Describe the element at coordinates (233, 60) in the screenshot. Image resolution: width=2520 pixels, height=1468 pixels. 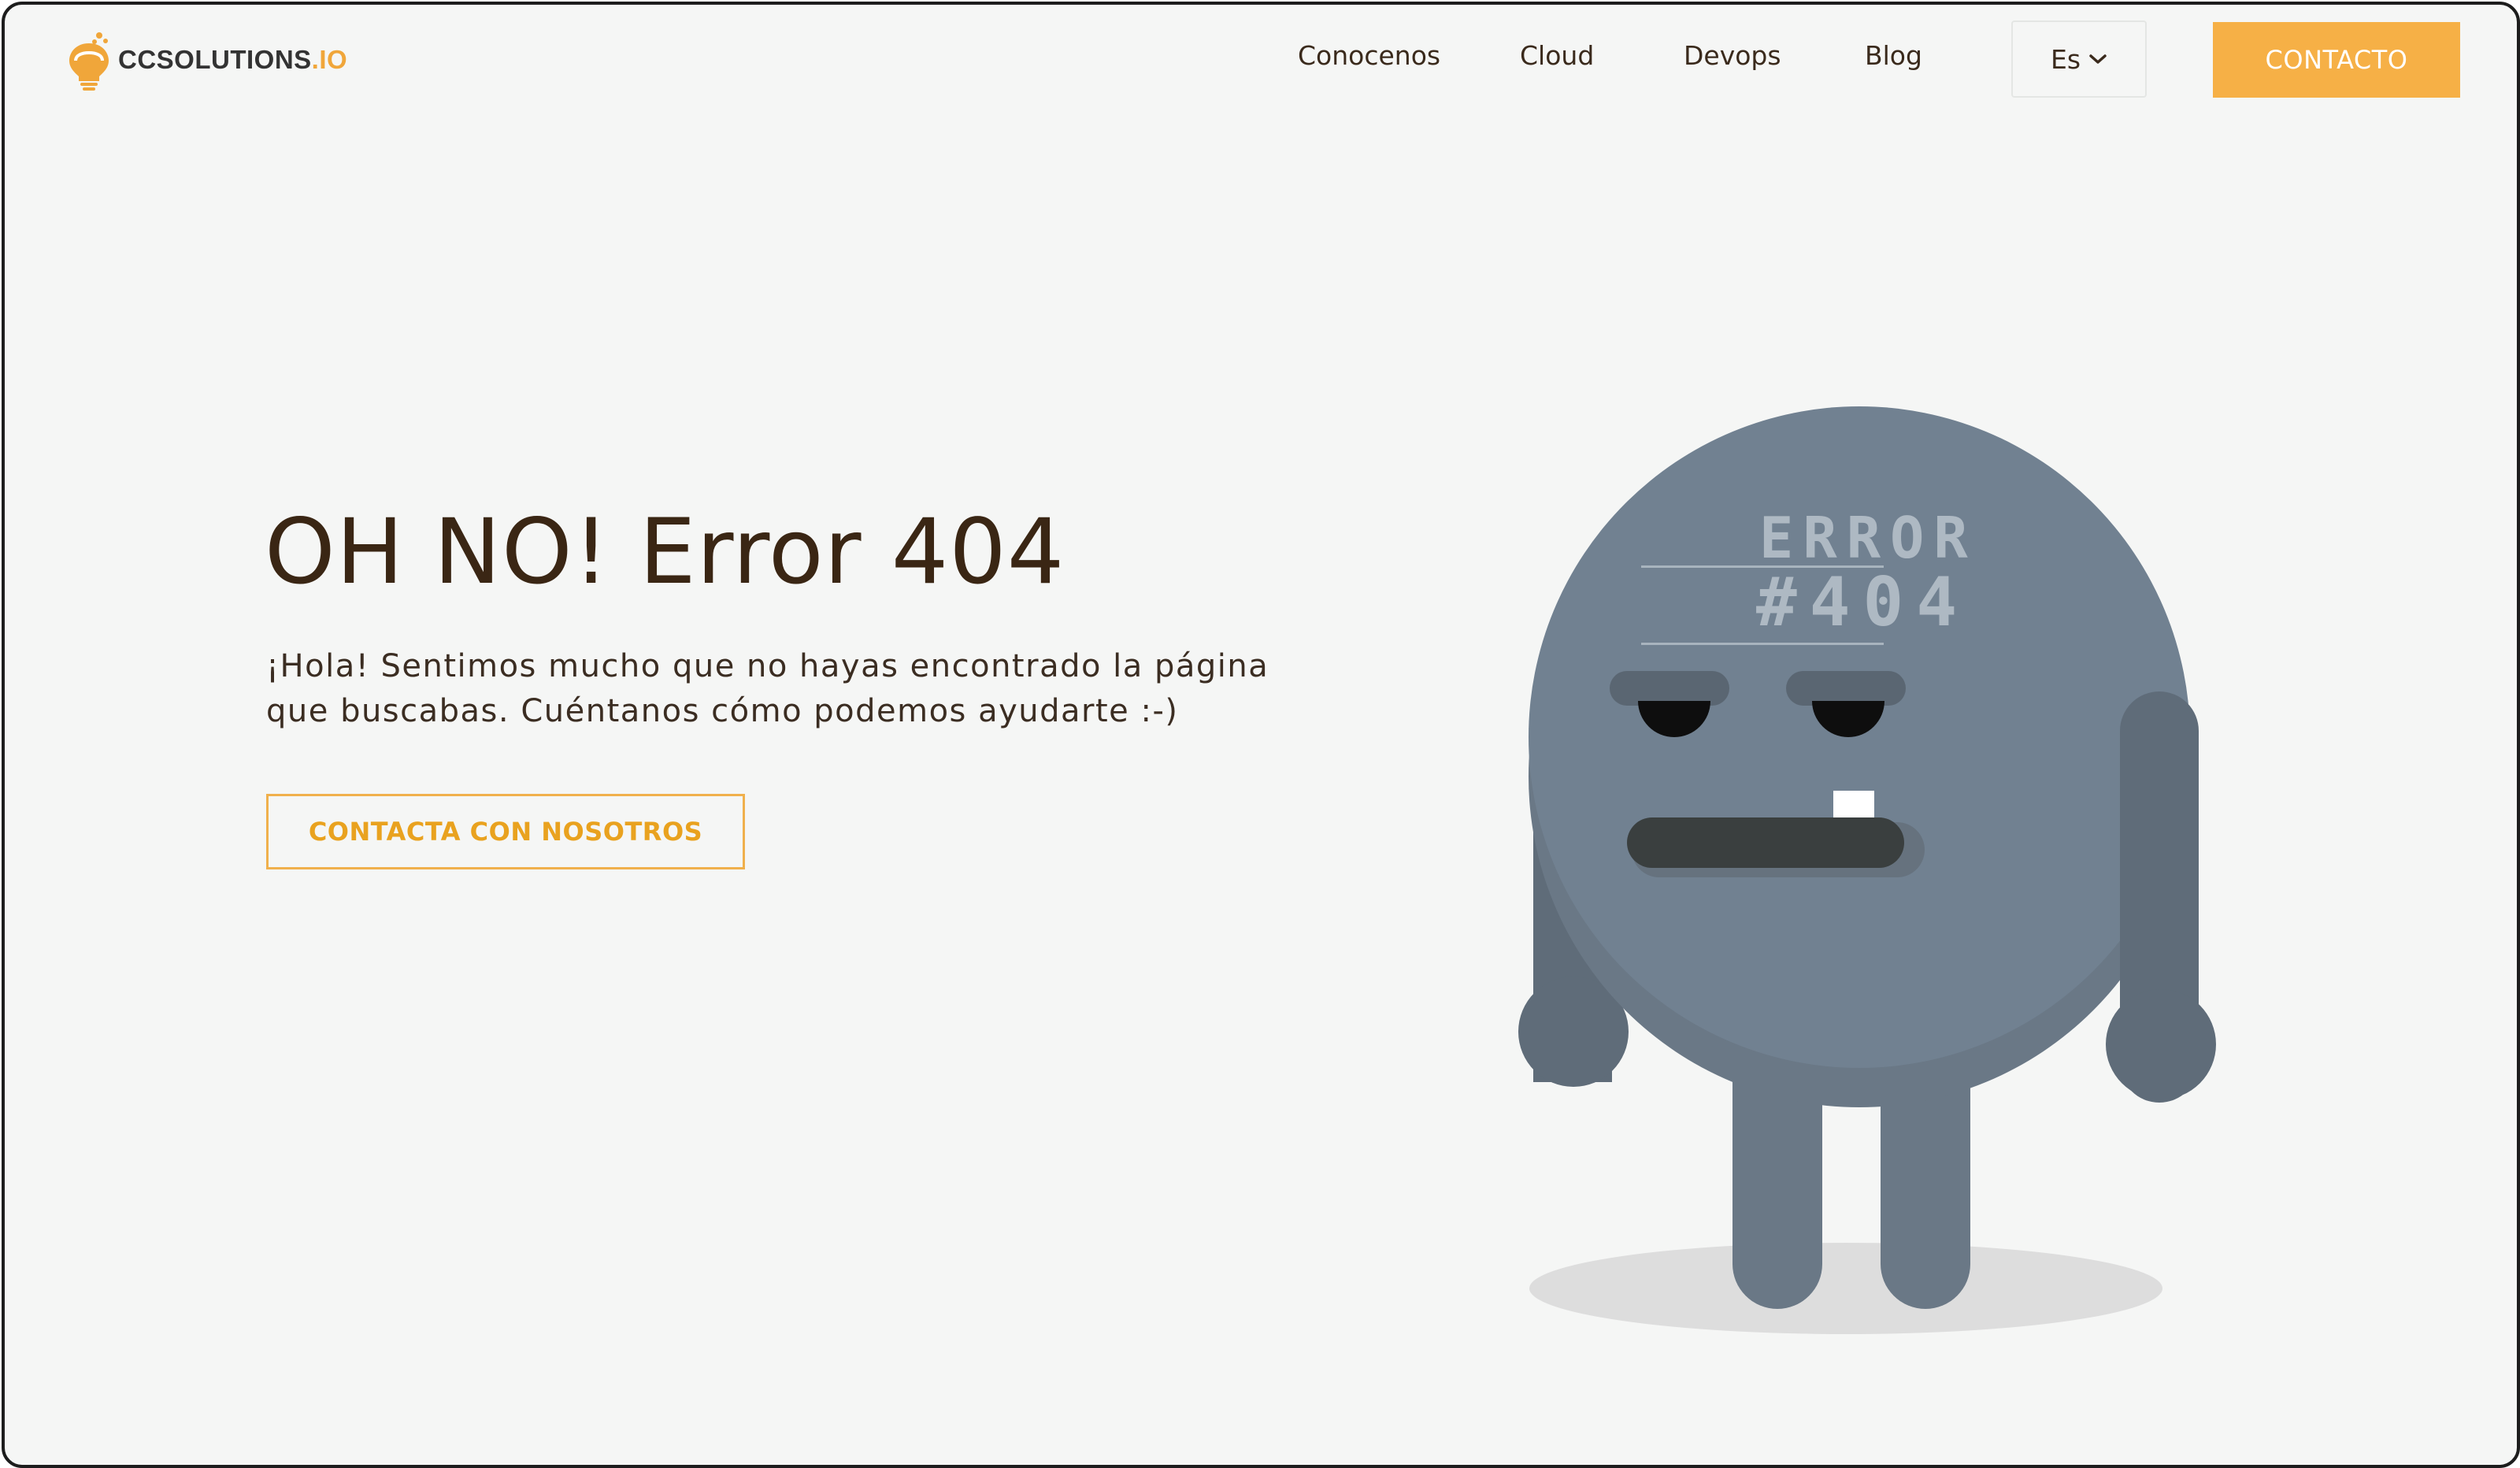
I see `brand-name: CCSOLUTIONS.IO` at that location.